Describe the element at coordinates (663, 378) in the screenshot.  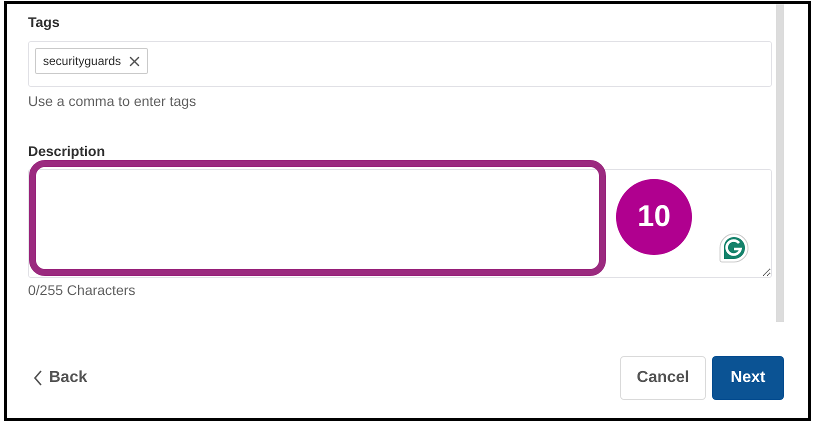
I see `cancel-button: Cancel` at that location.